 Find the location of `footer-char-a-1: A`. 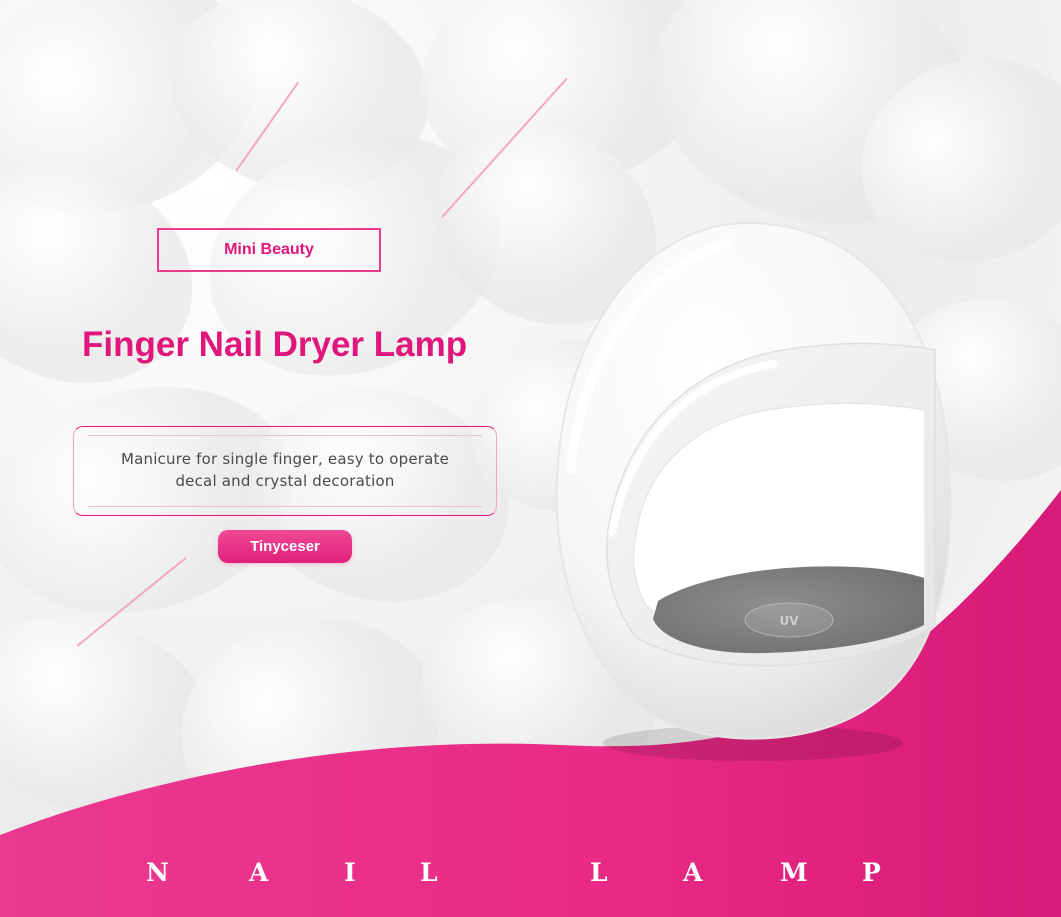

footer-char-a-1: A is located at coordinates (259, 872).